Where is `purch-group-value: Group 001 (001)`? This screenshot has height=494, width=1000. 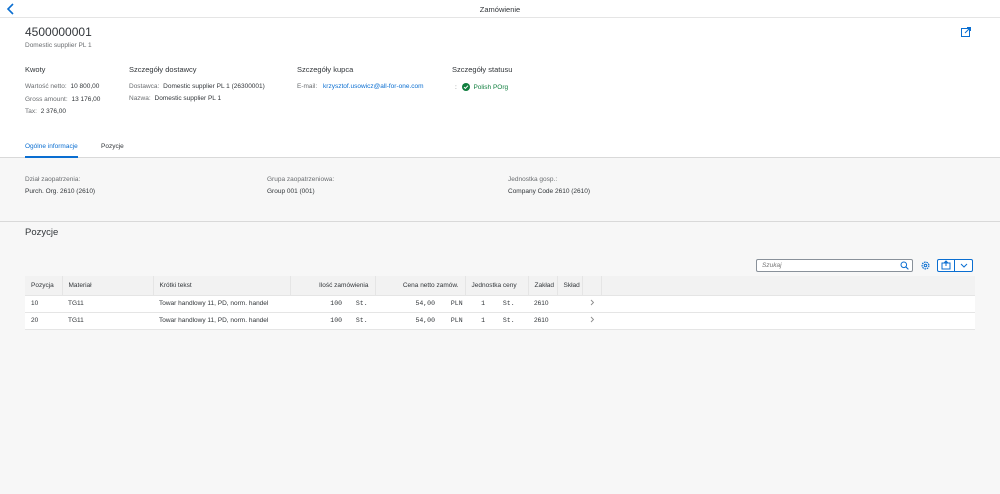
purch-group-value: Group 001 (001) is located at coordinates (291, 191).